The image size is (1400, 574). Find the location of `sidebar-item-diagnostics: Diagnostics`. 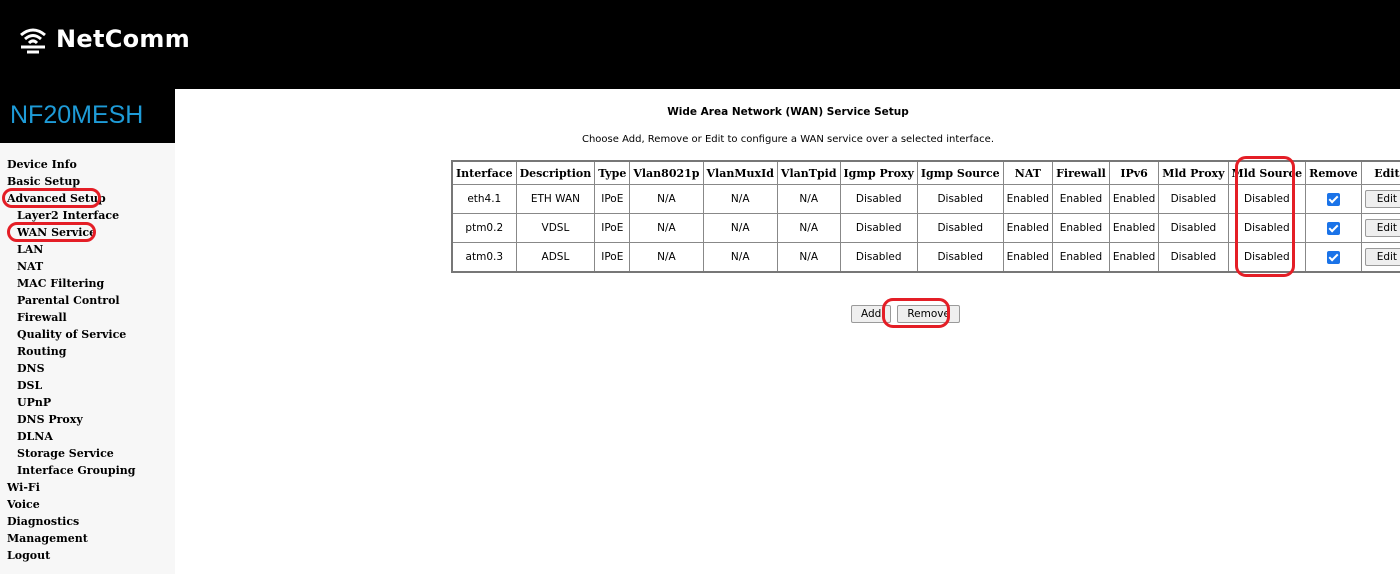

sidebar-item-diagnostics: Diagnostics is located at coordinates (71, 521).